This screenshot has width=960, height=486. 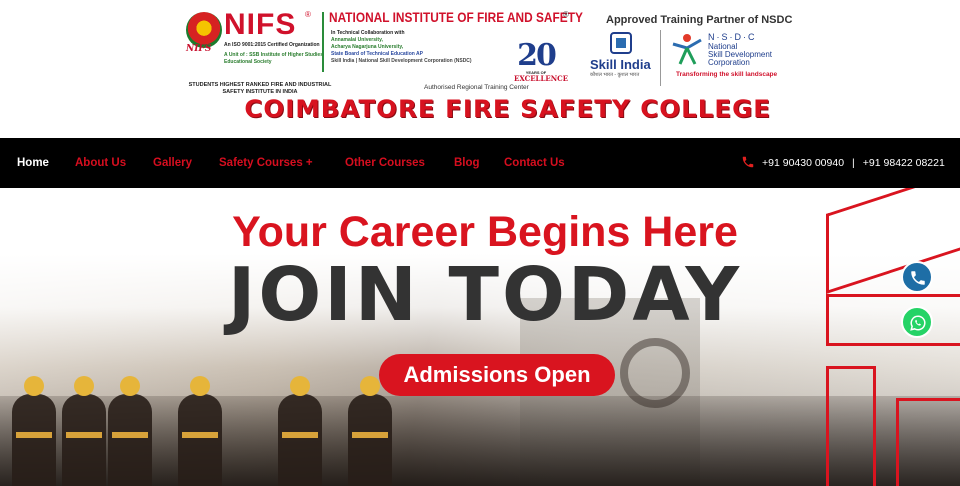 I want to click on college-name: COIMBATORE FIRE SAFETY COLLEGE, so click(x=507, y=109).